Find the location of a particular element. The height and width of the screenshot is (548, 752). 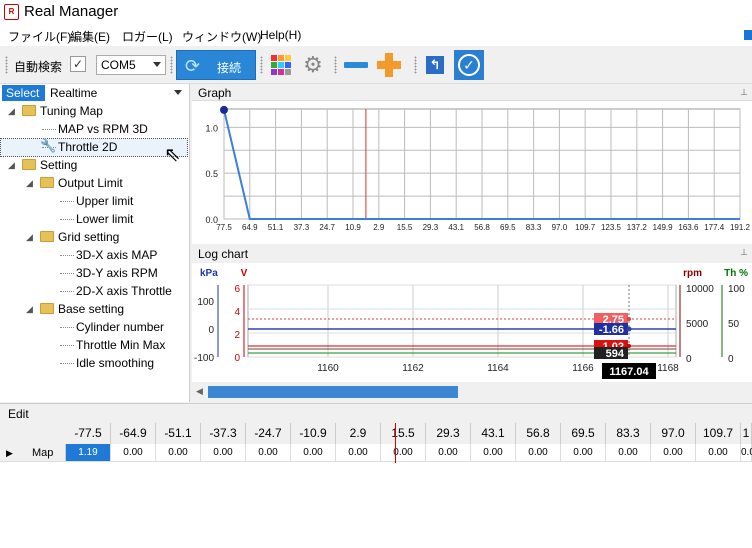

tree-node: 3D-X axis MAP is located at coordinates (94, 255).